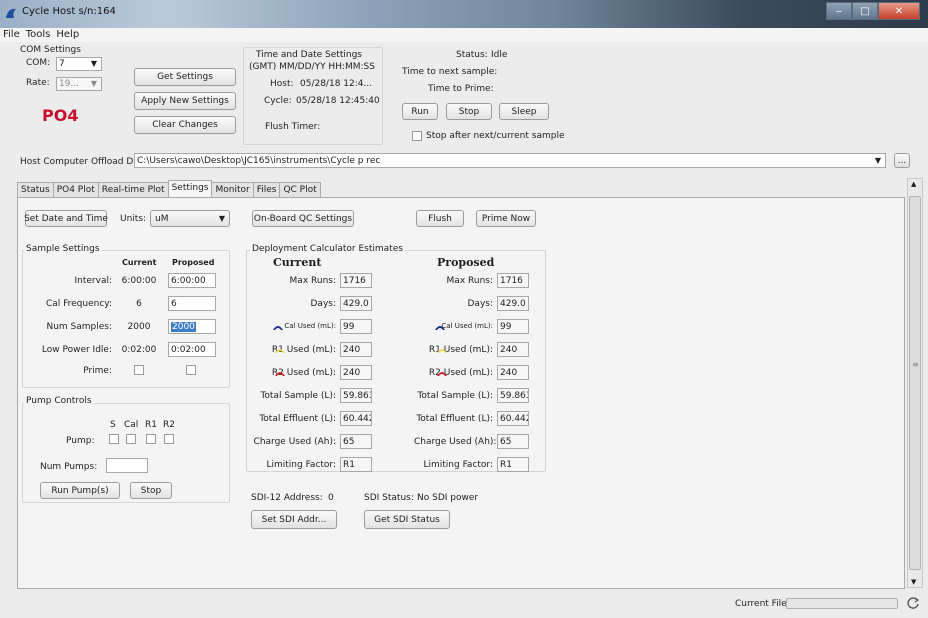 This screenshot has width=928, height=618. Describe the element at coordinates (232, 189) in the screenshot. I see `tab-monitor: Monitor` at that location.